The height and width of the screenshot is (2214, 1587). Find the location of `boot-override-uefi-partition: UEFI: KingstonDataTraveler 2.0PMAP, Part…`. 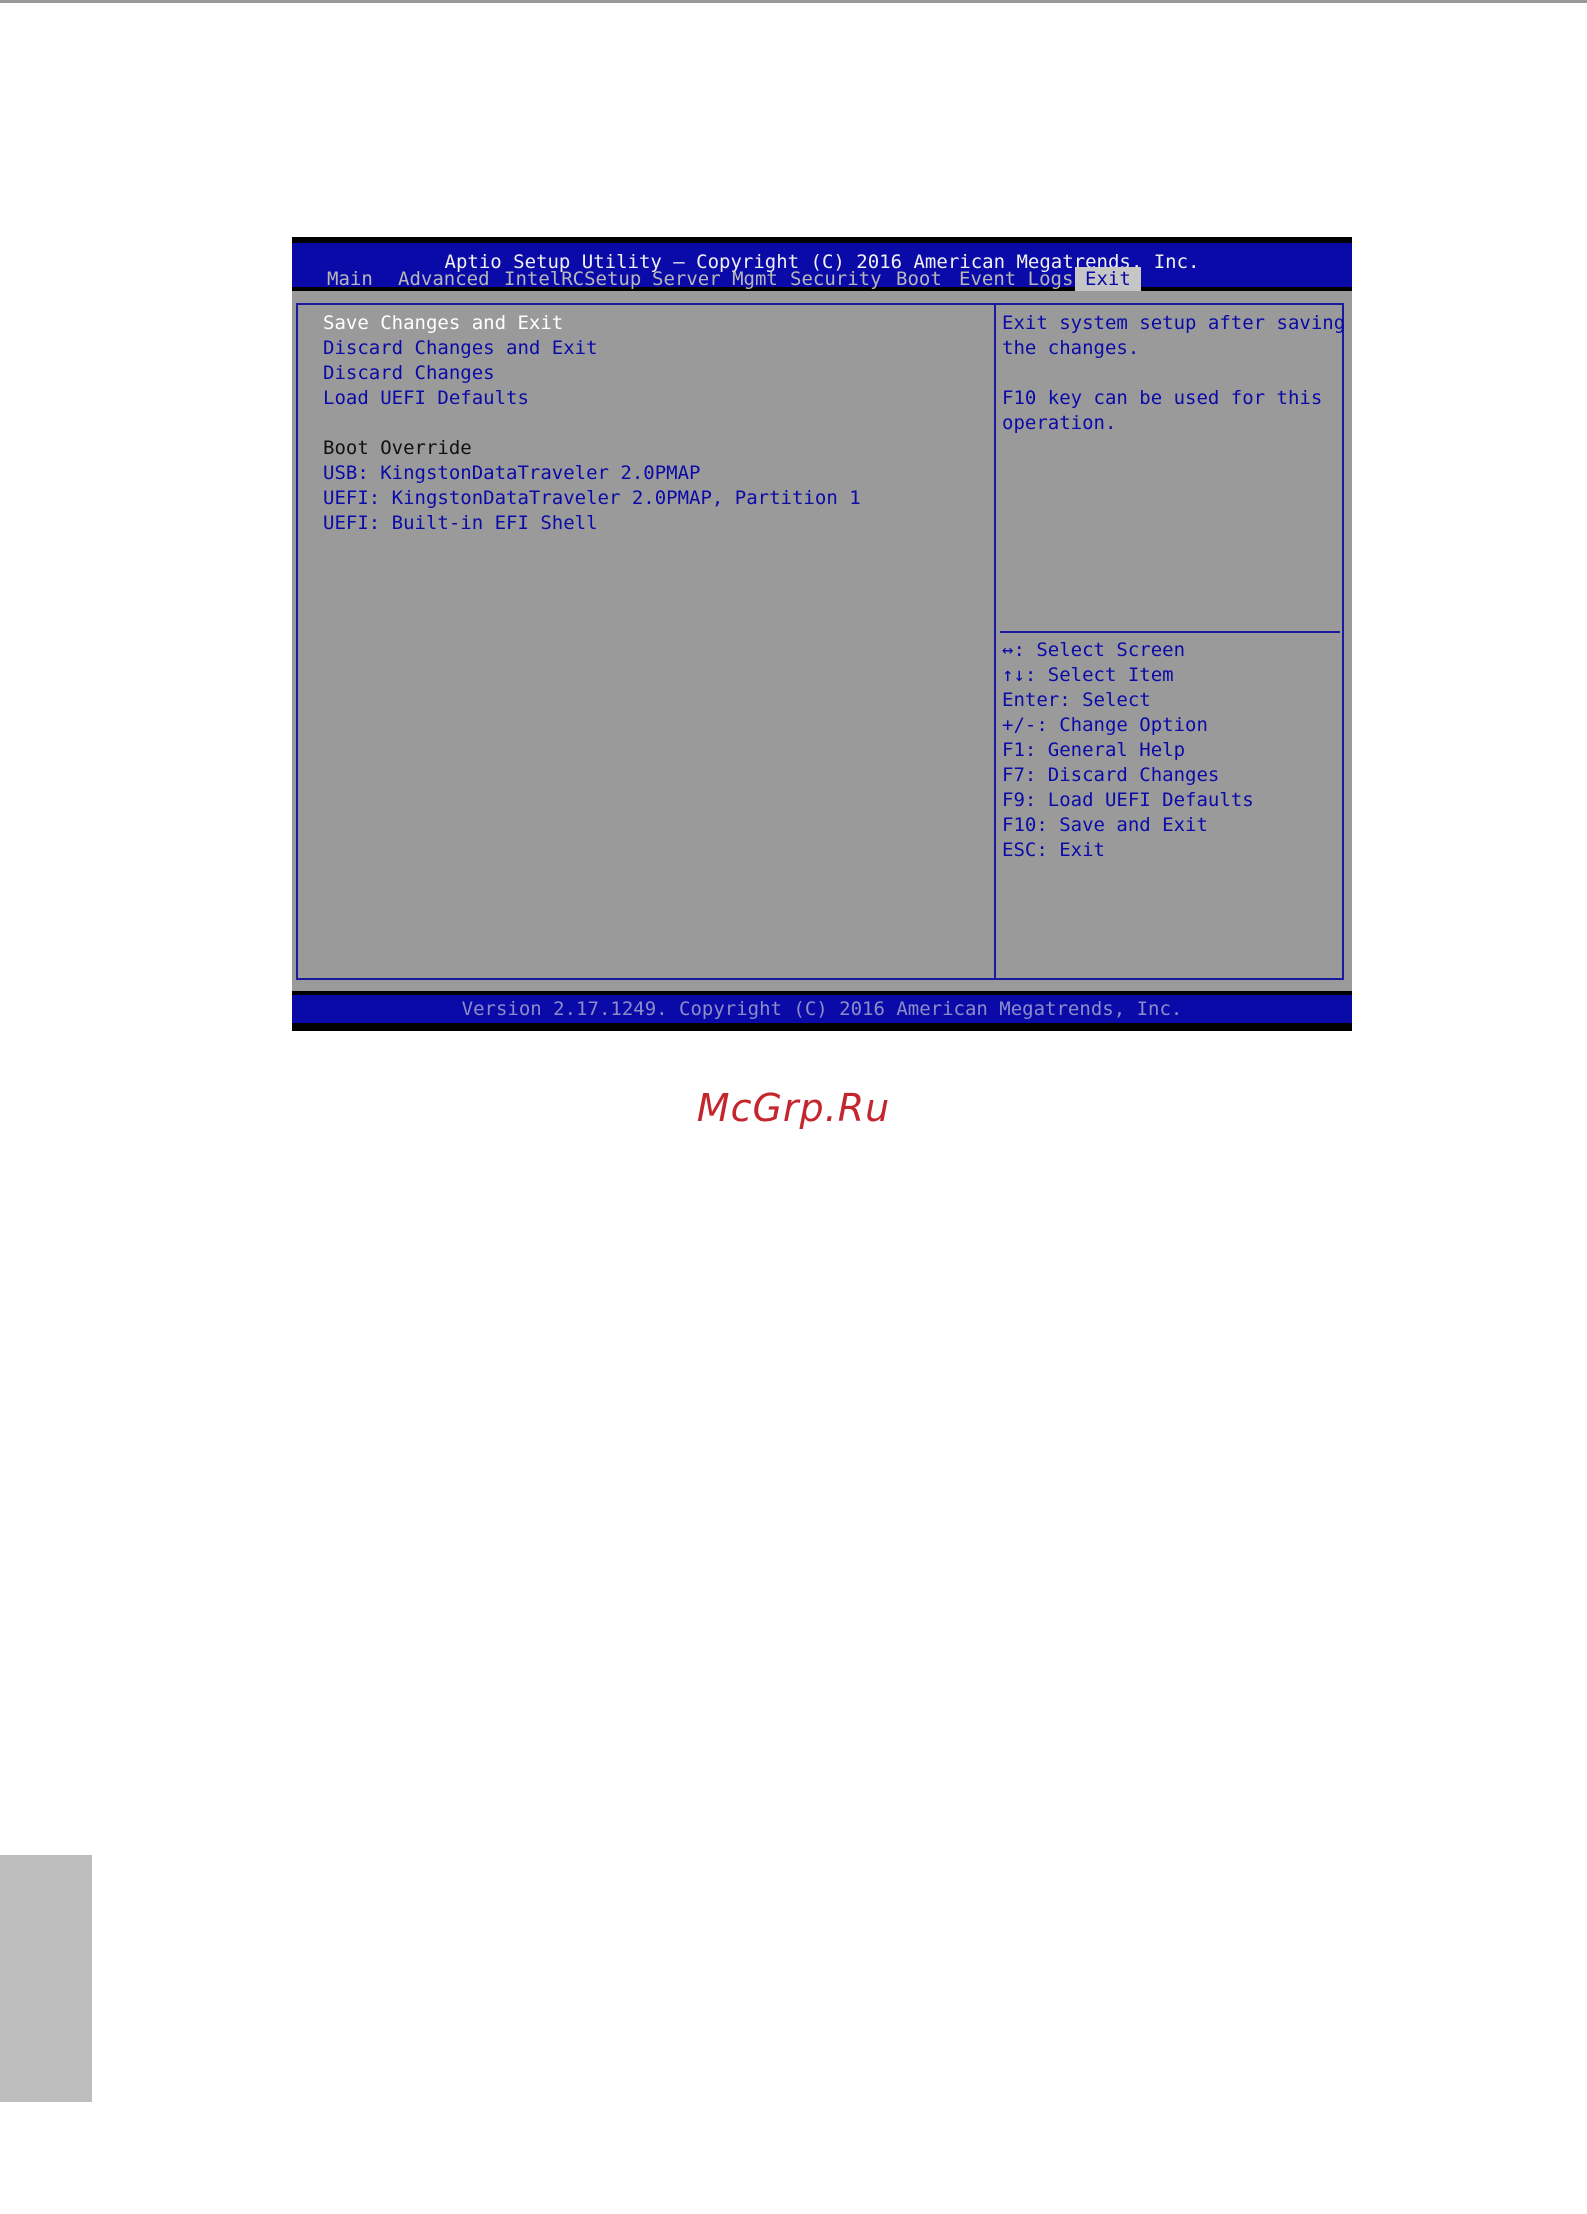

boot-override-uefi-partition: UEFI: KingstonDataTraveler 2.0PMAP, Part… is located at coordinates (592, 498).